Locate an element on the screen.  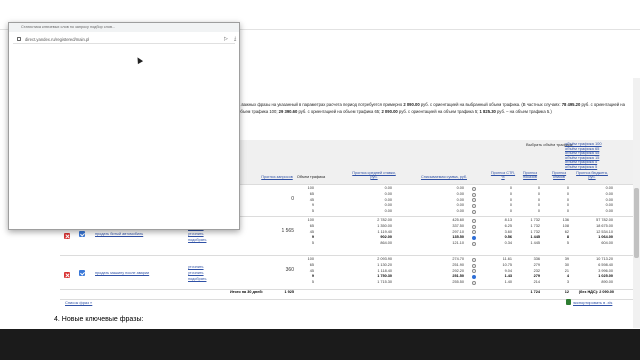
totals-clicks: 12 is located at coordinates (566, 292).